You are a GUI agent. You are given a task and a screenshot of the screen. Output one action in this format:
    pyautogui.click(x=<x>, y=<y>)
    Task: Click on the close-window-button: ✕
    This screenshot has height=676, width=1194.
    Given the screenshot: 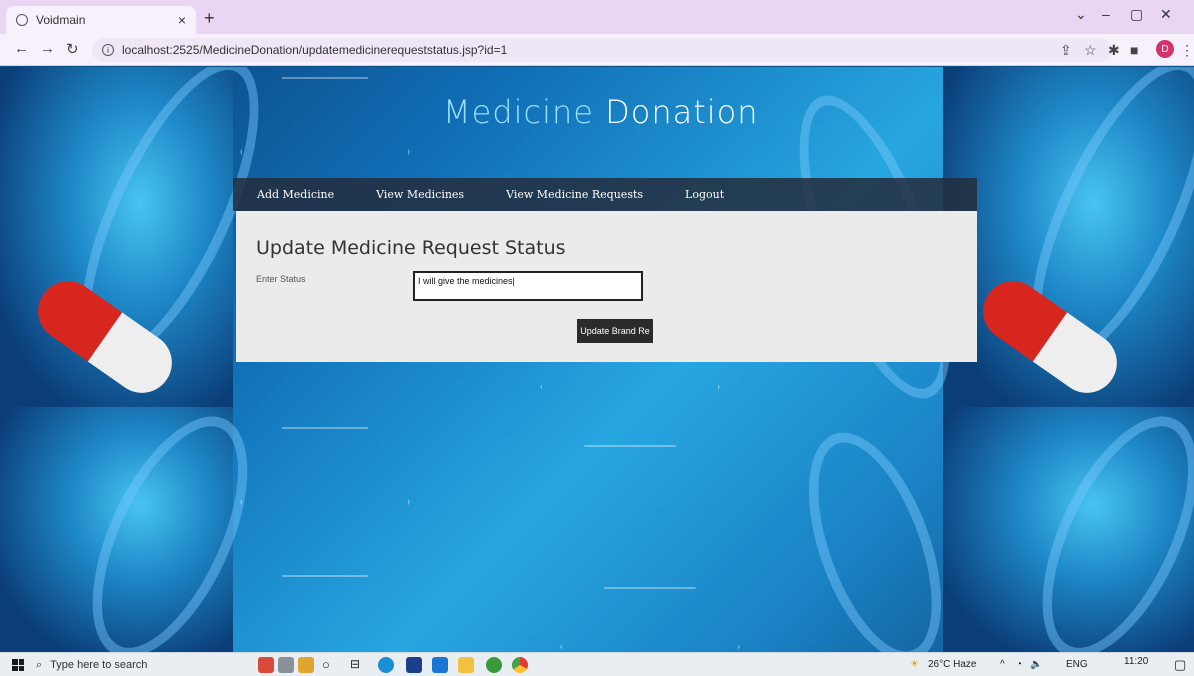 What is the action you would take?
    pyautogui.click(x=1166, y=14)
    